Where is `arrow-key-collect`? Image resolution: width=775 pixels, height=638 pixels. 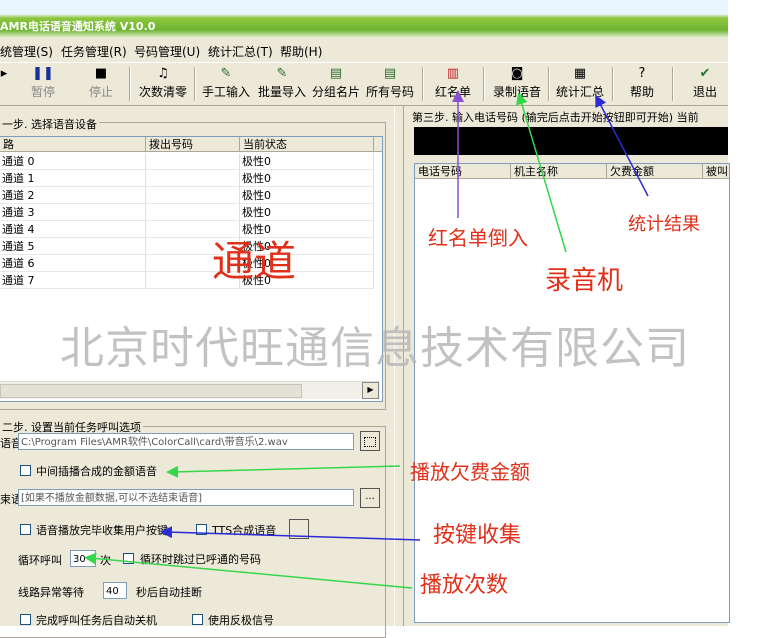
arrow-key-collect is located at coordinates (290, 533).